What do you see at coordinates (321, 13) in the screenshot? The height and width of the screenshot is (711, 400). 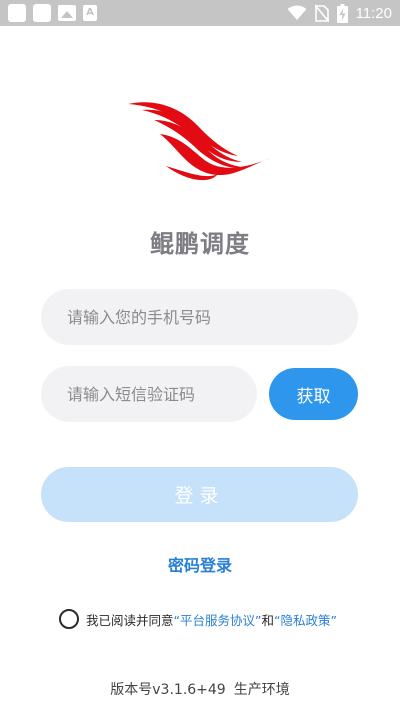 I see `no-sim-icon` at bounding box center [321, 13].